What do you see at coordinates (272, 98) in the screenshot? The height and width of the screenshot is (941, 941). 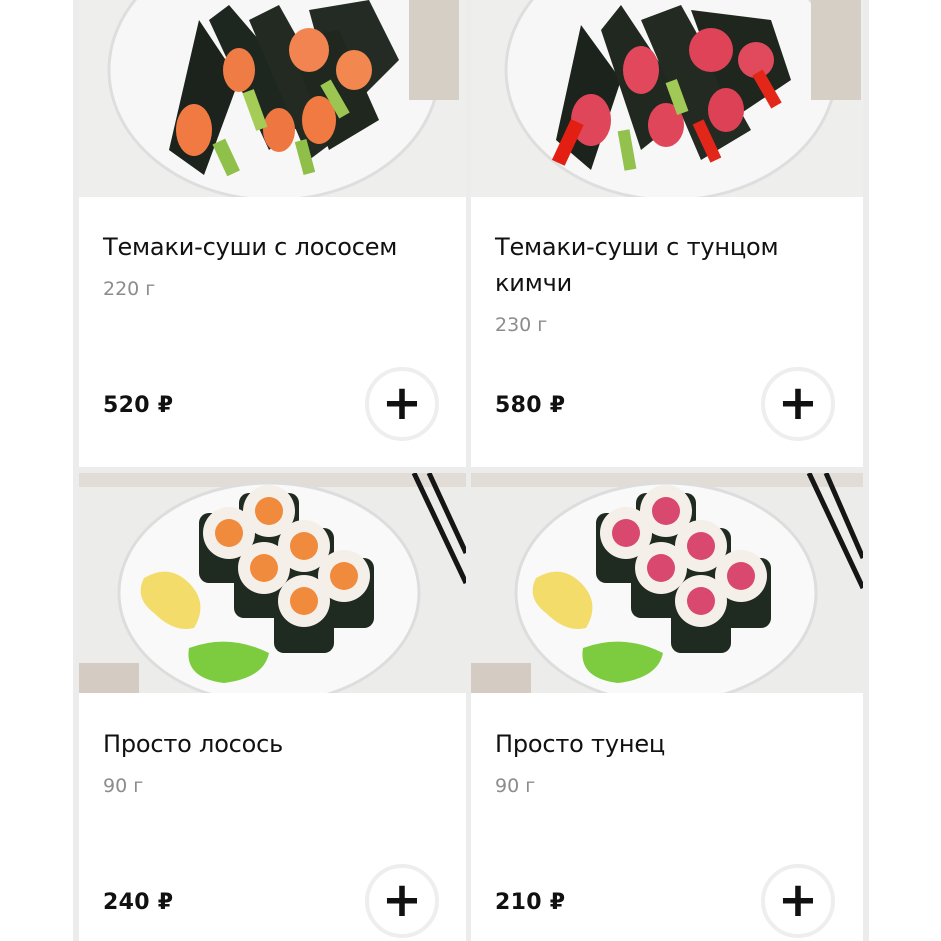 I see `product-photo-temaki-salmon` at bounding box center [272, 98].